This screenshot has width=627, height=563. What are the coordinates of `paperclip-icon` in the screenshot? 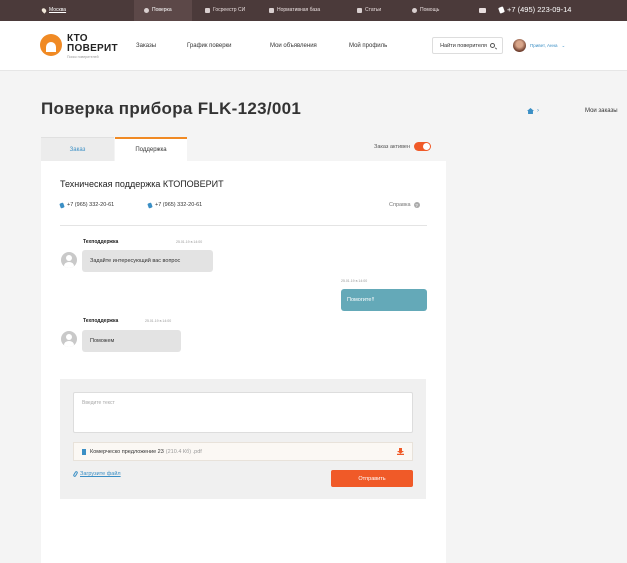 It's located at (75, 474).